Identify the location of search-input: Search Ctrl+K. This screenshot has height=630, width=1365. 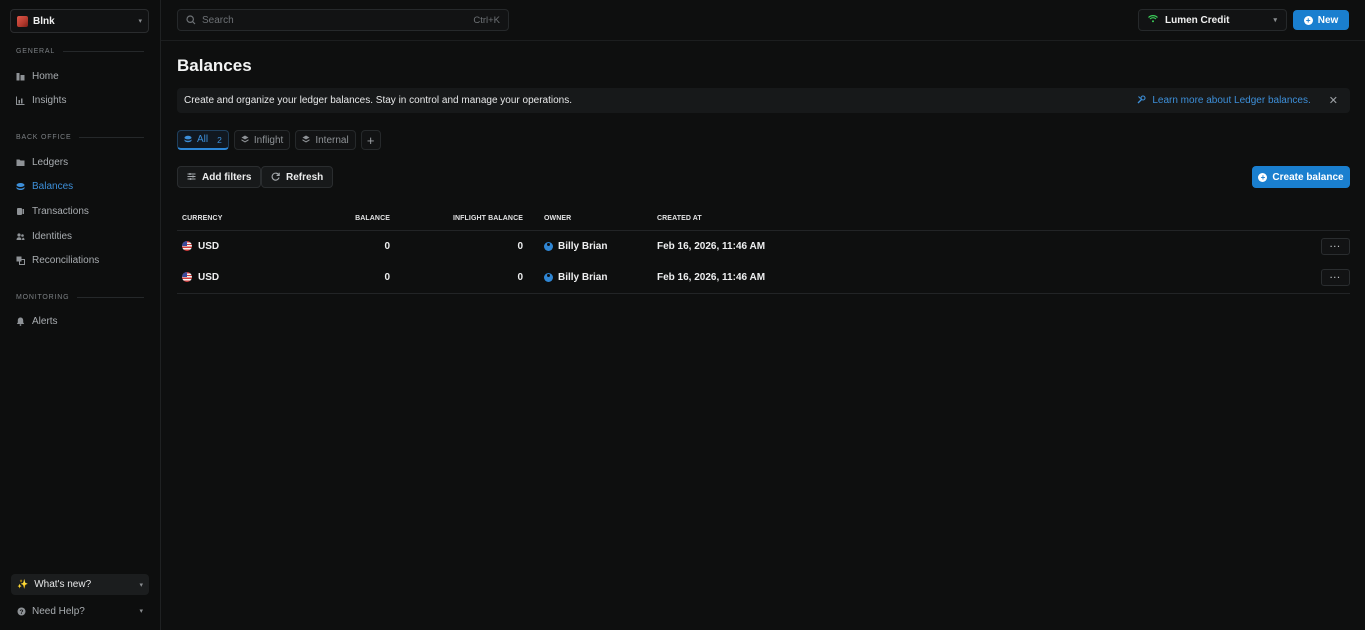
(343, 20).